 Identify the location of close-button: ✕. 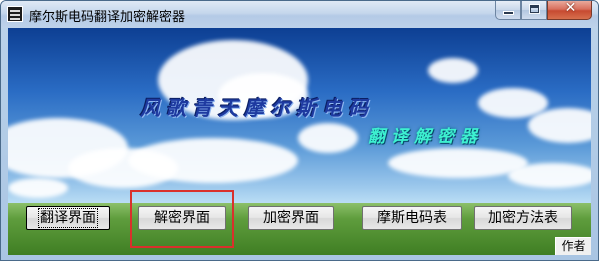
(569, 10).